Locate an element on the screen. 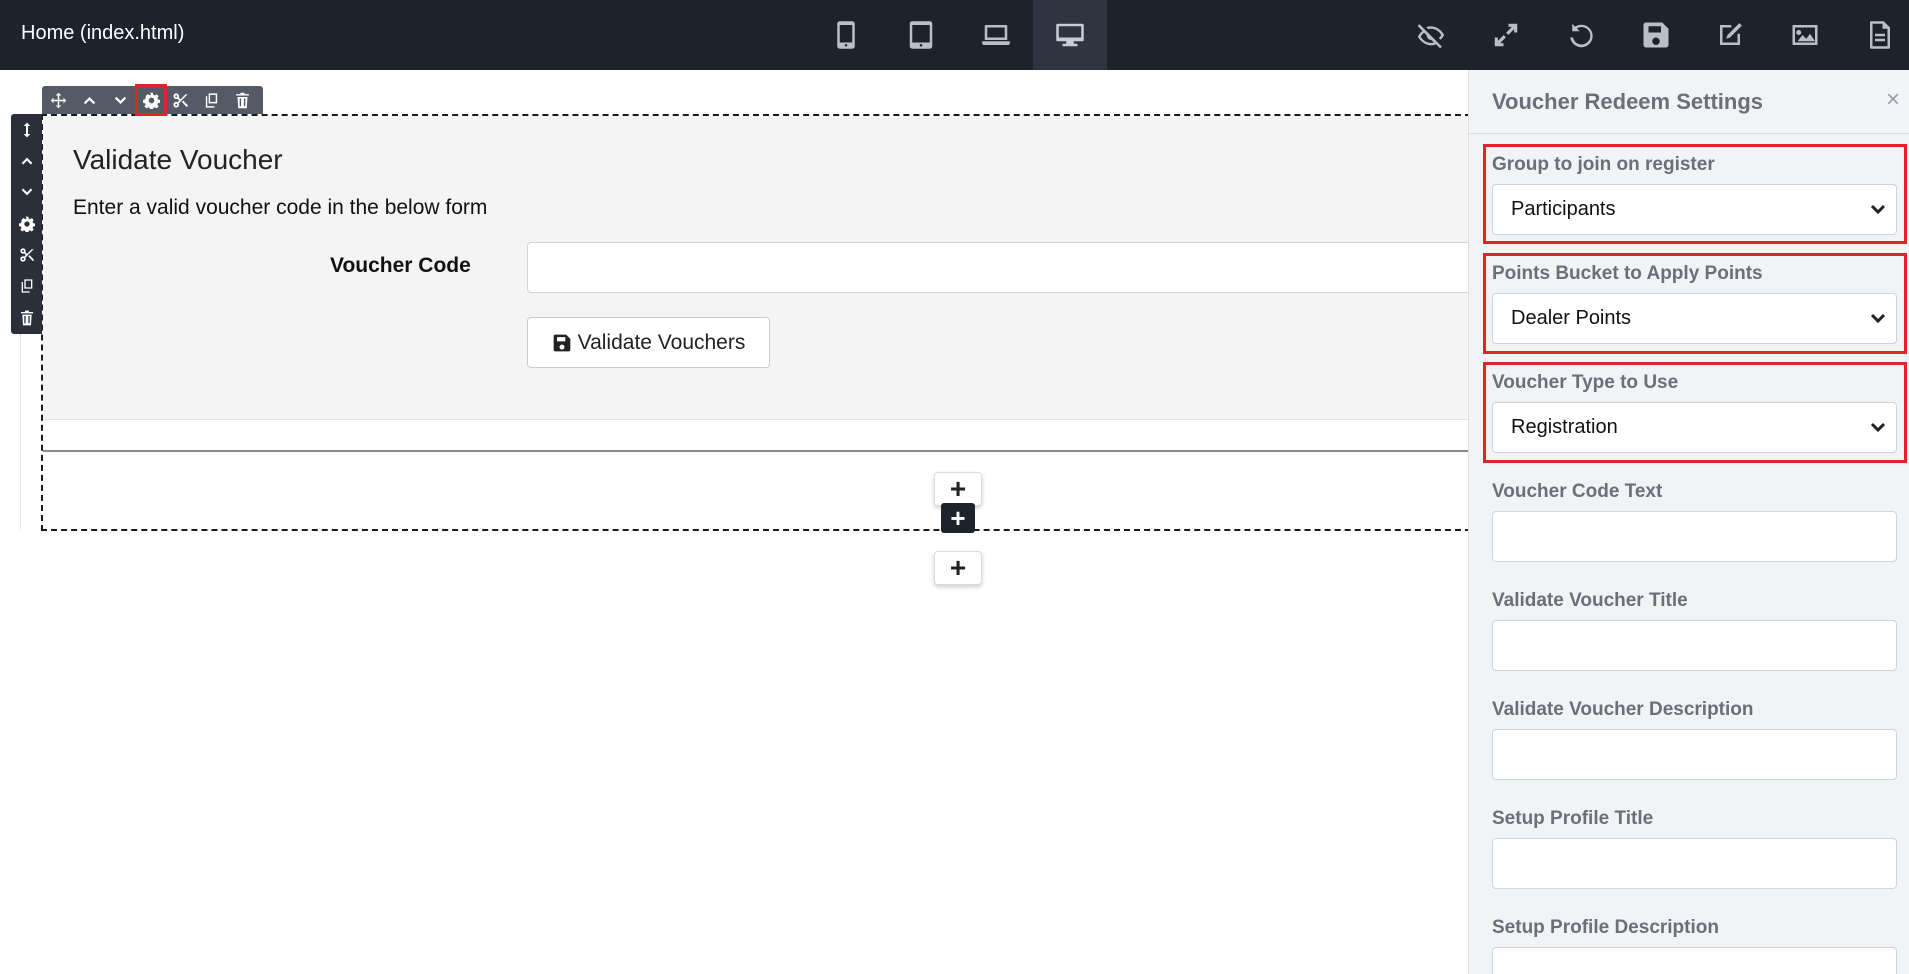 This screenshot has width=1909, height=974. section-down-button is located at coordinates (26, 191).